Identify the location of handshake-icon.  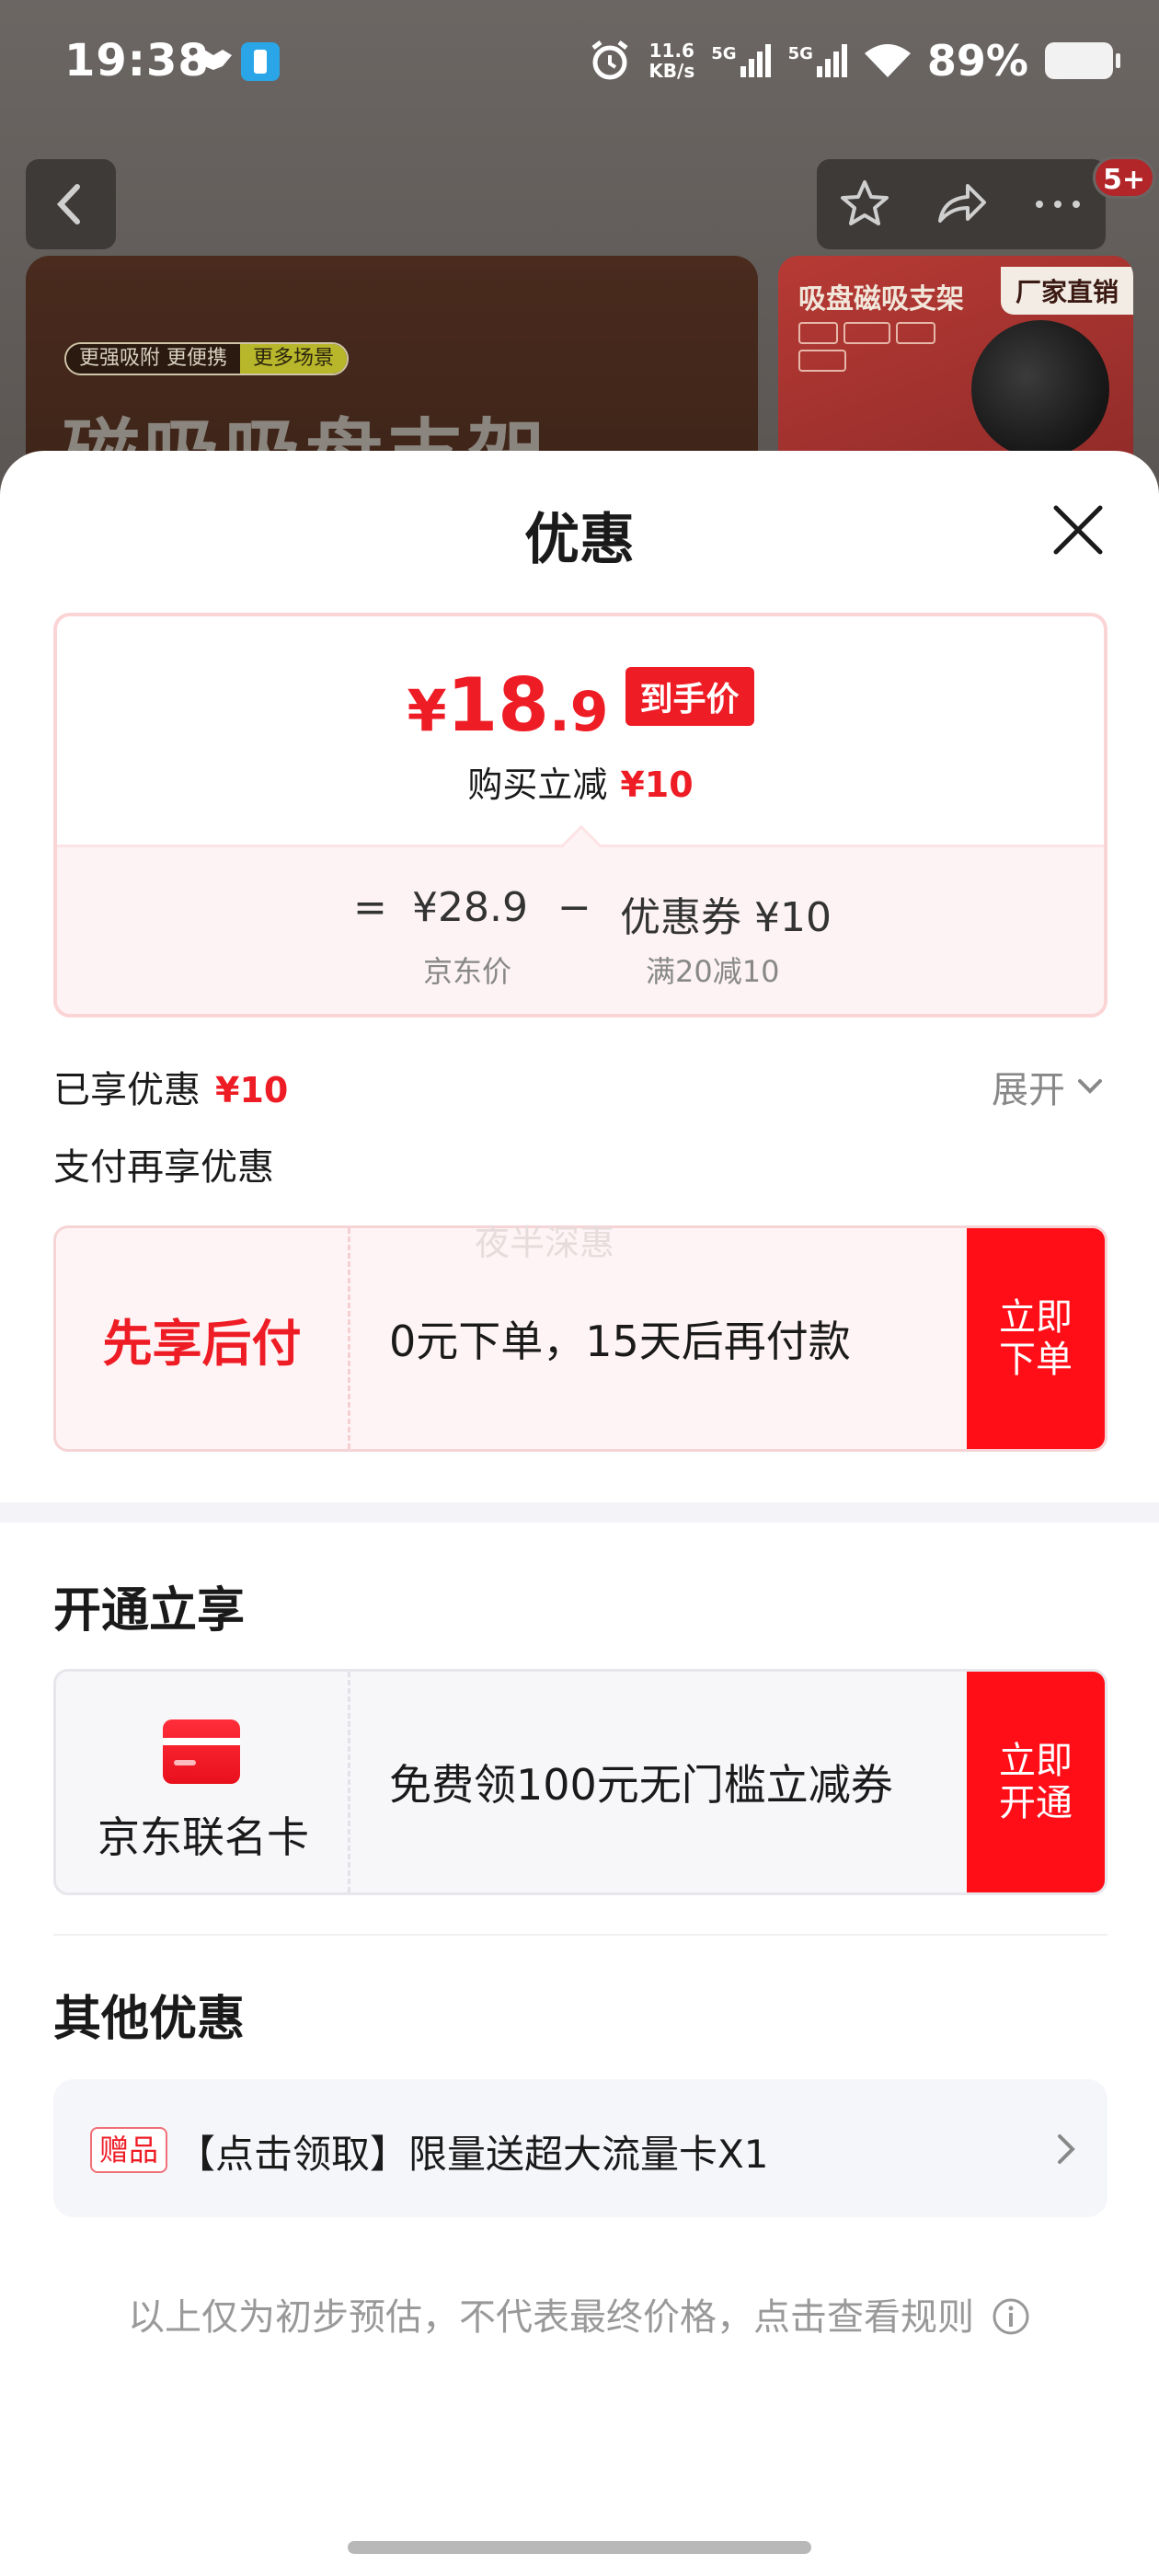
(212, 60).